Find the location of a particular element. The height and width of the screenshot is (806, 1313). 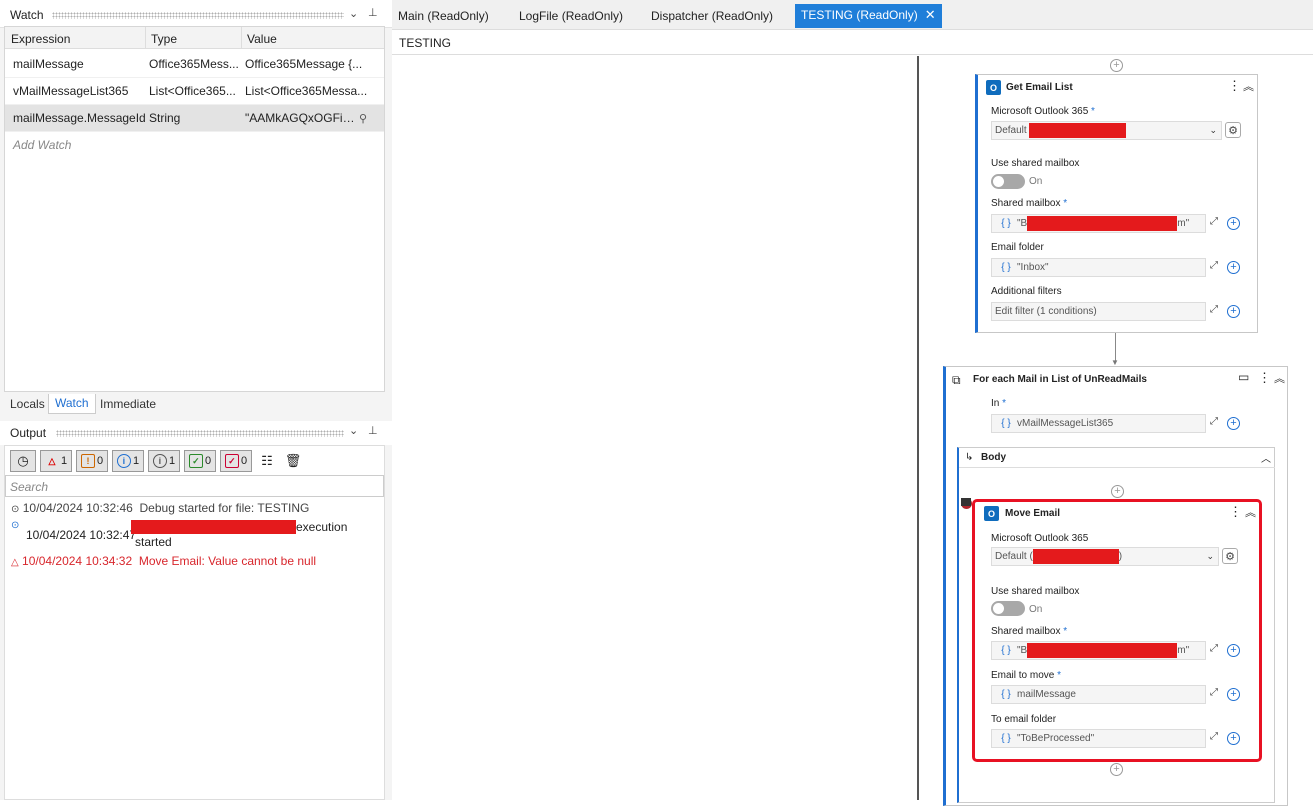

watch-columns: Expression Type Value is located at coordinates (194, 38).